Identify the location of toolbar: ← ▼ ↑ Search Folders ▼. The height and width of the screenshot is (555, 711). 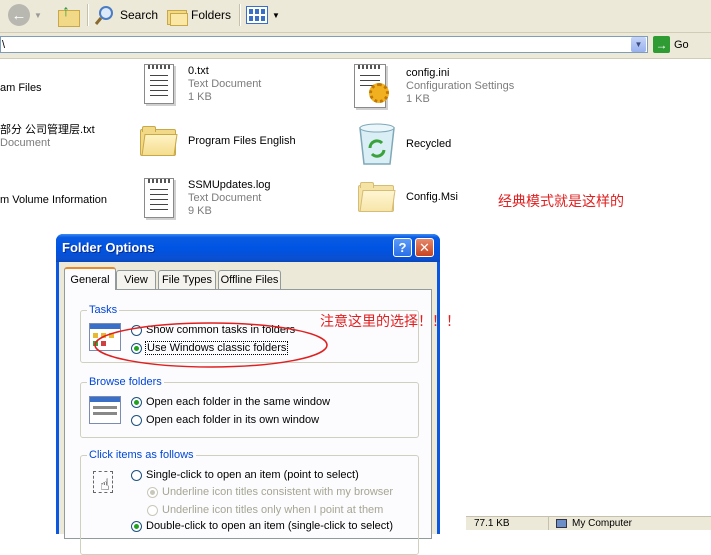
(355, 16).